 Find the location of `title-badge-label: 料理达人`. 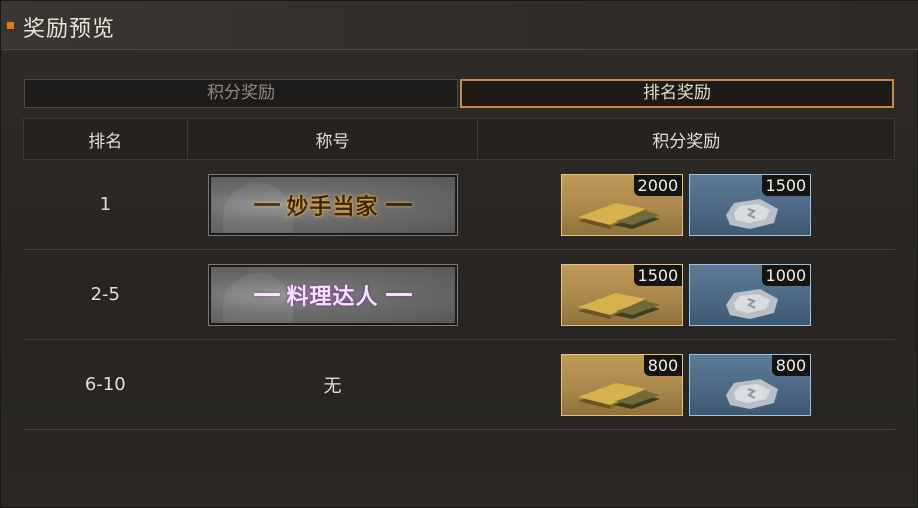

title-badge-label: 料理达人 is located at coordinates (332, 297).